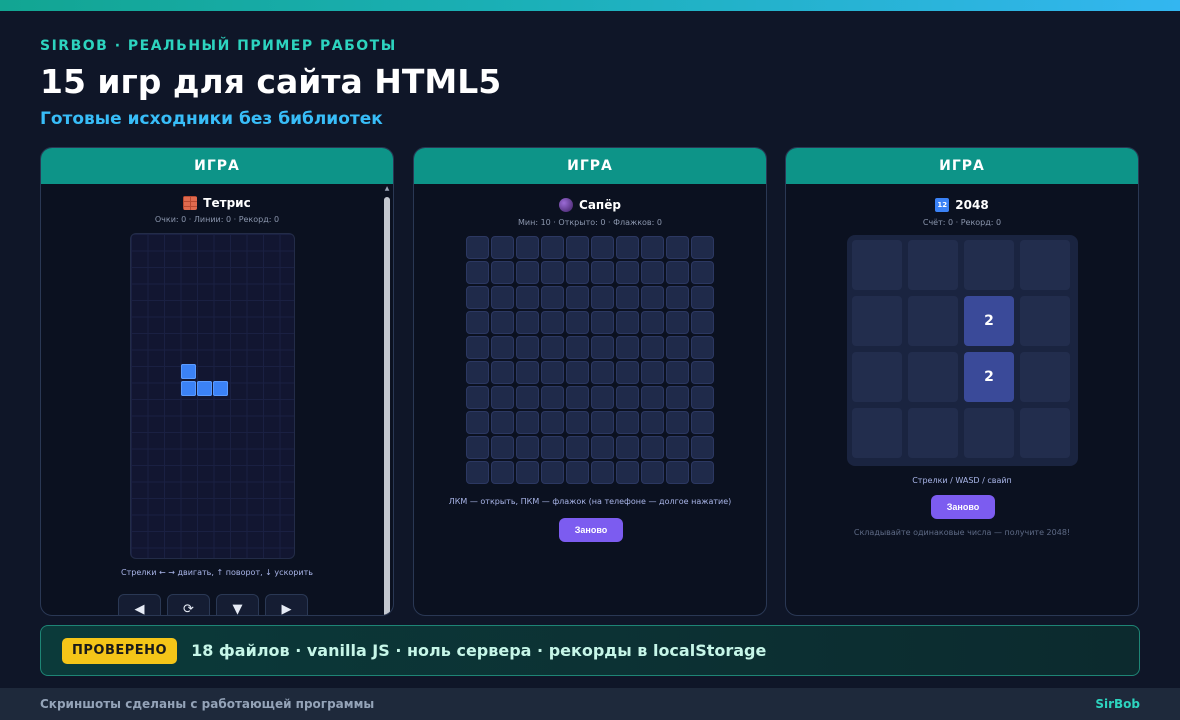  Describe the element at coordinates (188, 604) in the screenshot. I see `rotate-button: ⟳` at that location.